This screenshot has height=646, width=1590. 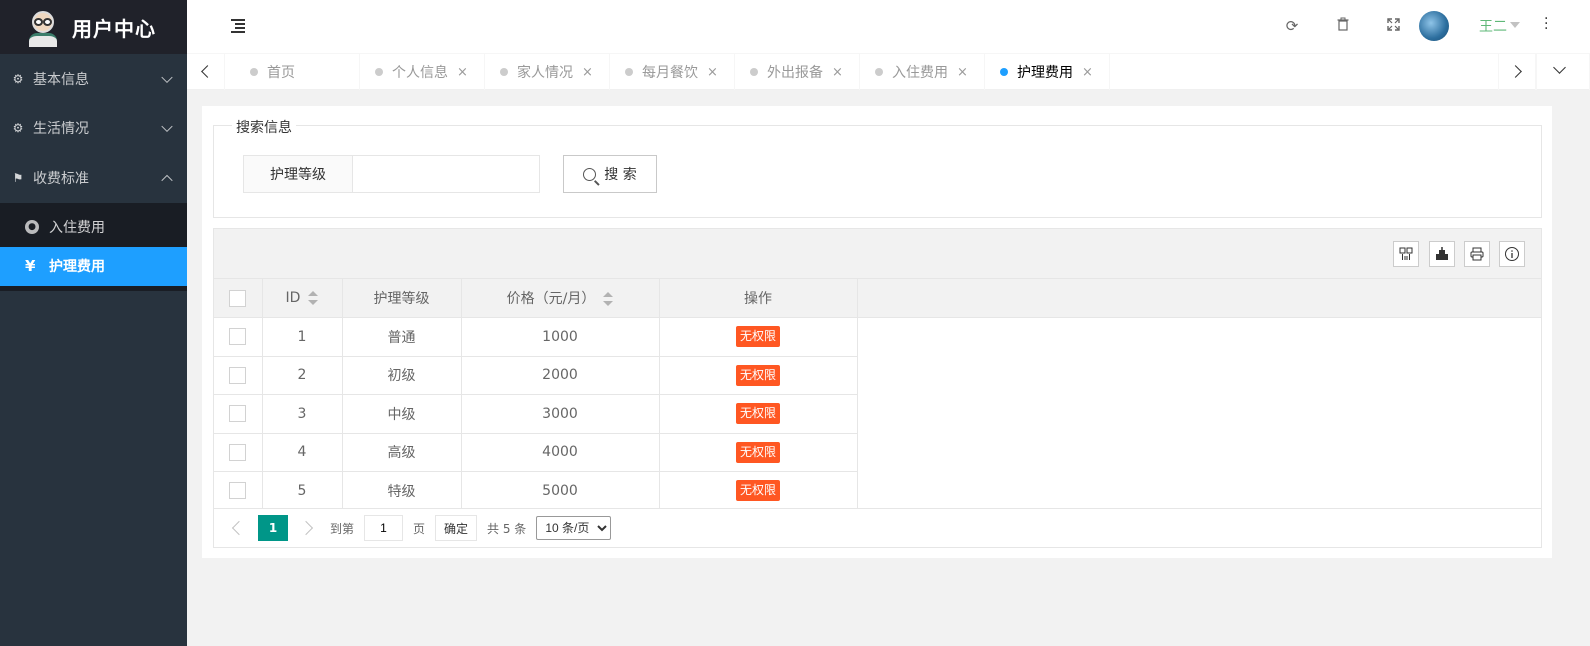 What do you see at coordinates (297, 72) in the screenshot?
I see `tab-home: 首页` at bounding box center [297, 72].